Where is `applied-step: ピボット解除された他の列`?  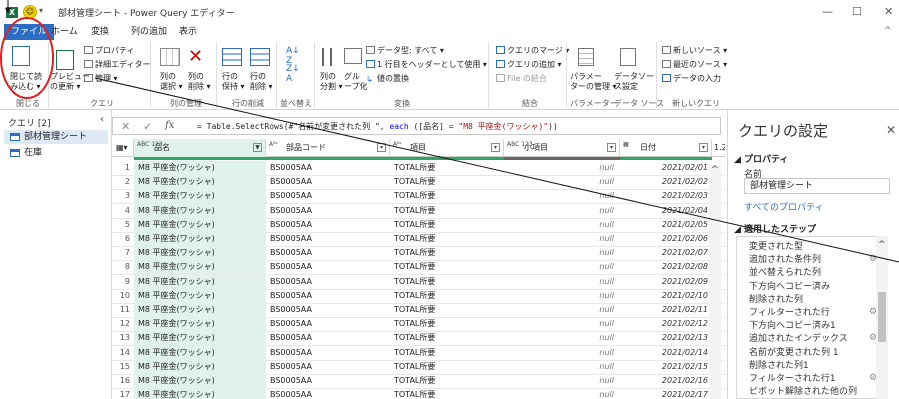 applied-step: ピボット解除された他の列 is located at coordinates (813, 392).